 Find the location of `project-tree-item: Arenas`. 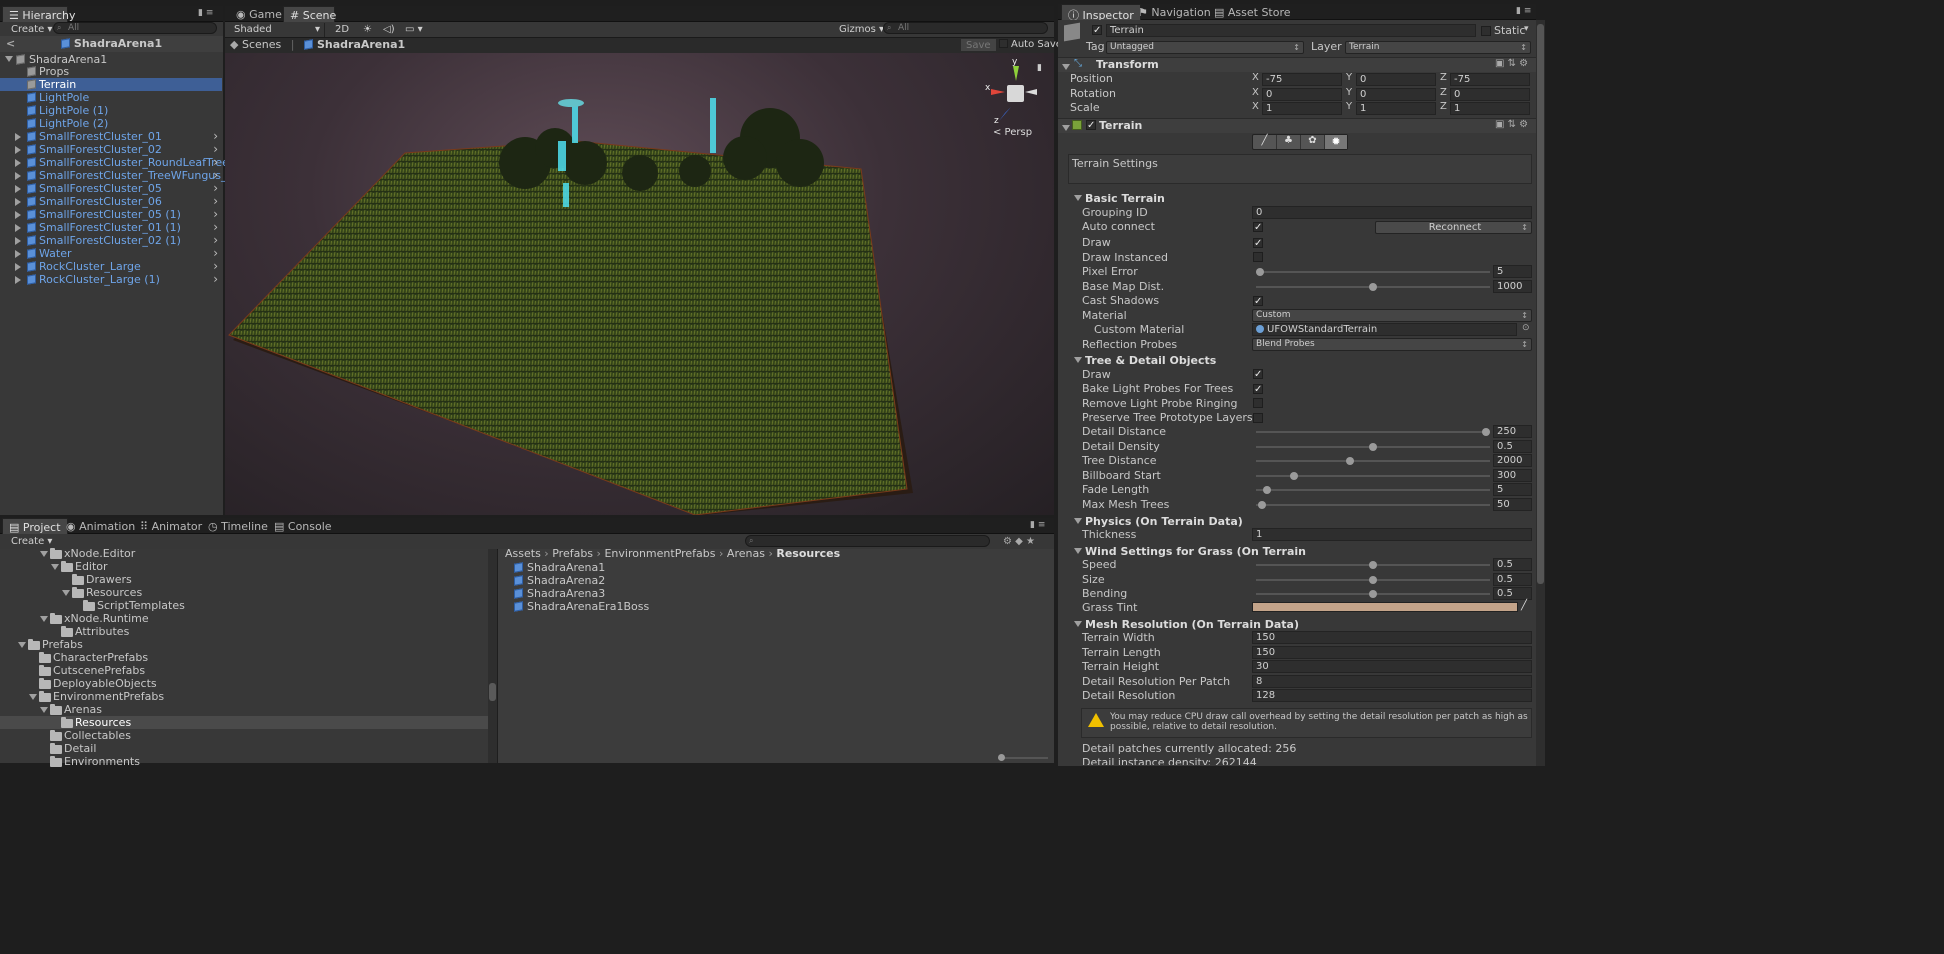

project-tree-item: Arenas is located at coordinates (244, 709).